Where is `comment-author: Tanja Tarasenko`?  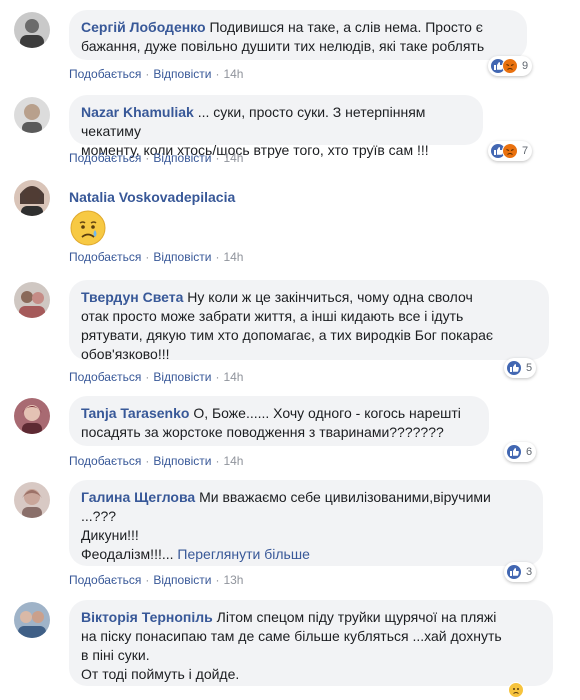
comment-author: Tanja Tarasenko is located at coordinates (135, 413).